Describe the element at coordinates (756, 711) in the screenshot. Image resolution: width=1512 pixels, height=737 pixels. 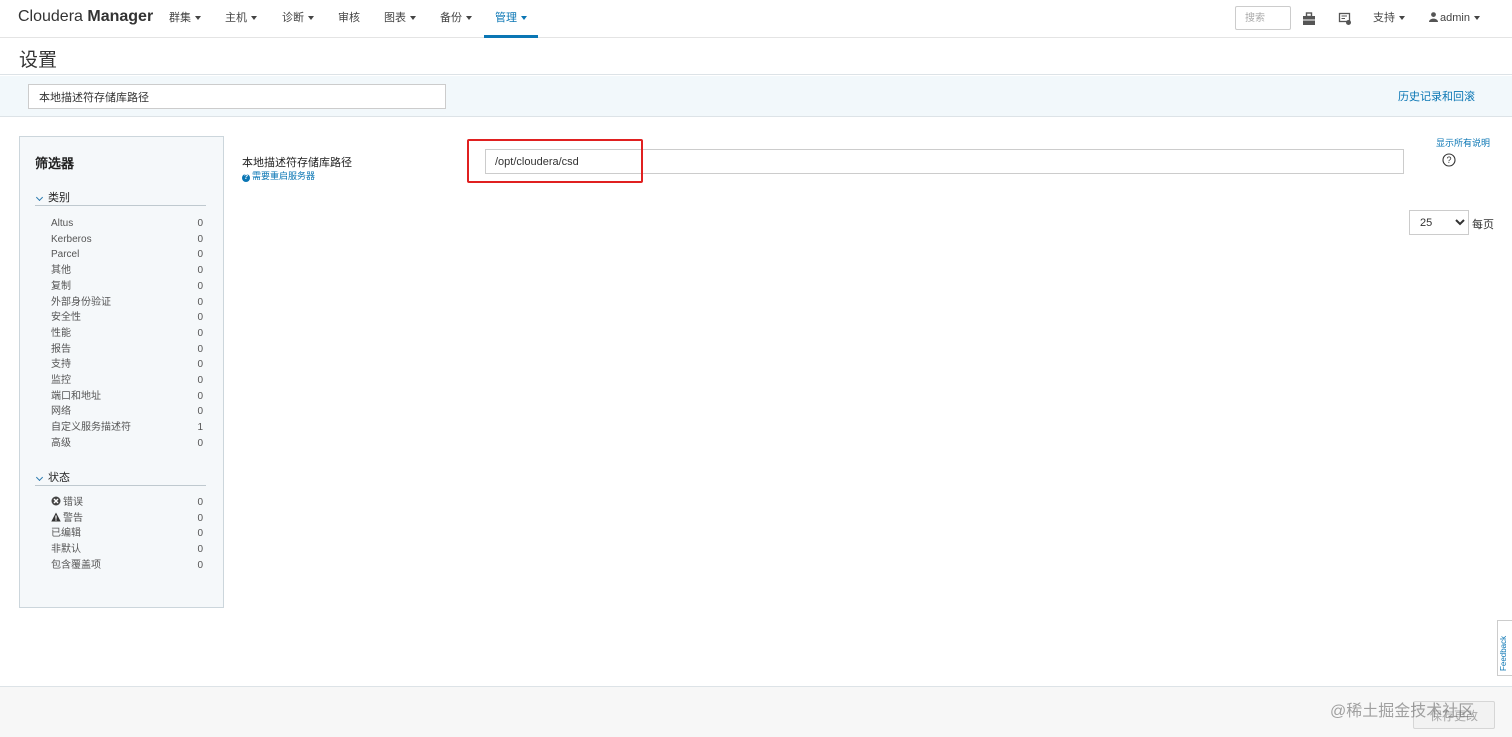
I see `footer-bar: 保存更改 @稀土掘金技术社区` at that location.